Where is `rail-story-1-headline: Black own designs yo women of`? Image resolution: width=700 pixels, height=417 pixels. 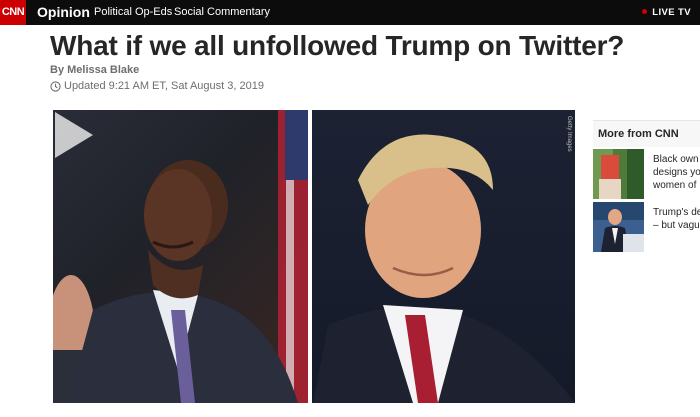
rail-story-1-headline: Black own designs yo women of is located at coordinates (676, 172).